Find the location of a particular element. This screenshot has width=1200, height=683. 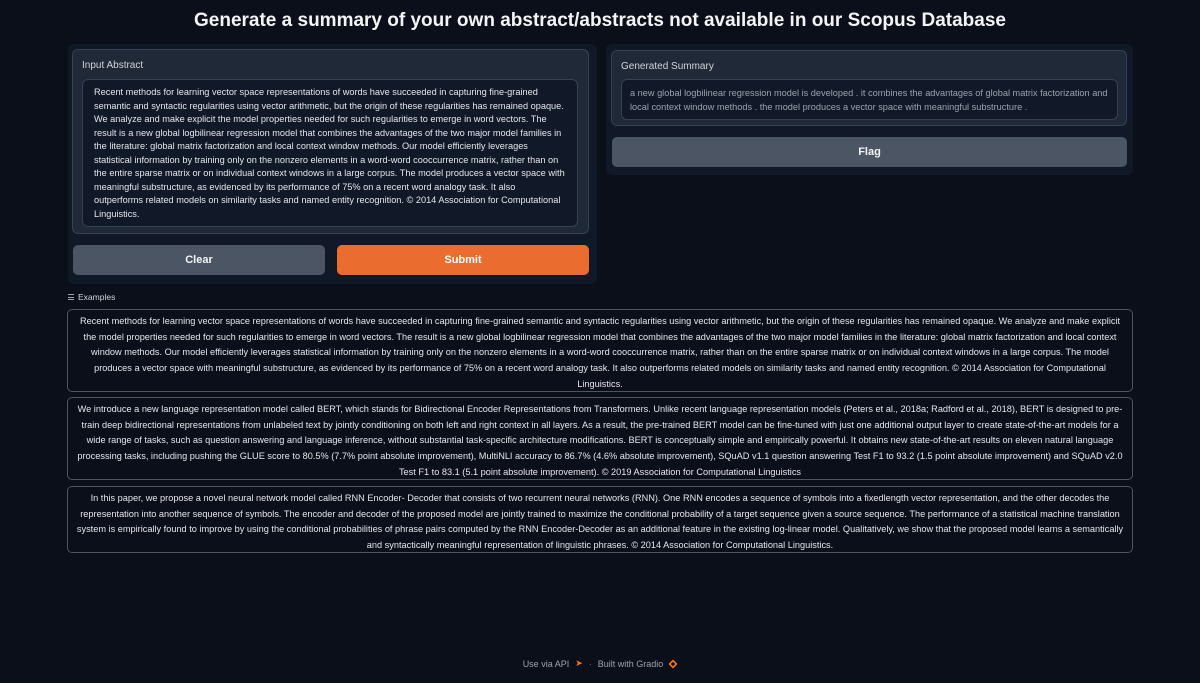

input-abstract-label: Input Abstract is located at coordinates (113, 65).